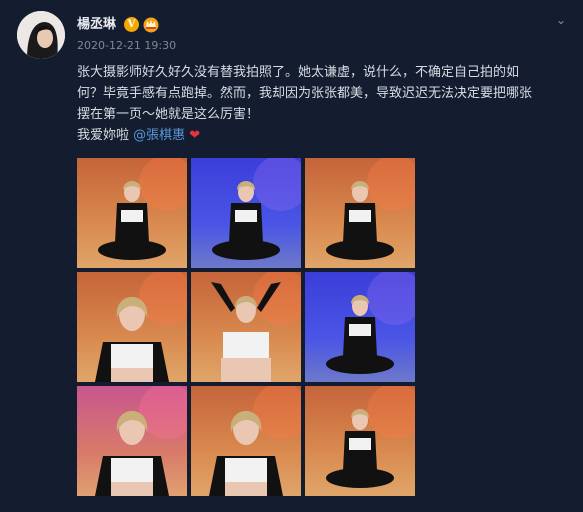 This screenshot has height=512, width=583. What do you see at coordinates (561, 20) in the screenshot?
I see `chevron-down-icon: ⌄` at bounding box center [561, 20].